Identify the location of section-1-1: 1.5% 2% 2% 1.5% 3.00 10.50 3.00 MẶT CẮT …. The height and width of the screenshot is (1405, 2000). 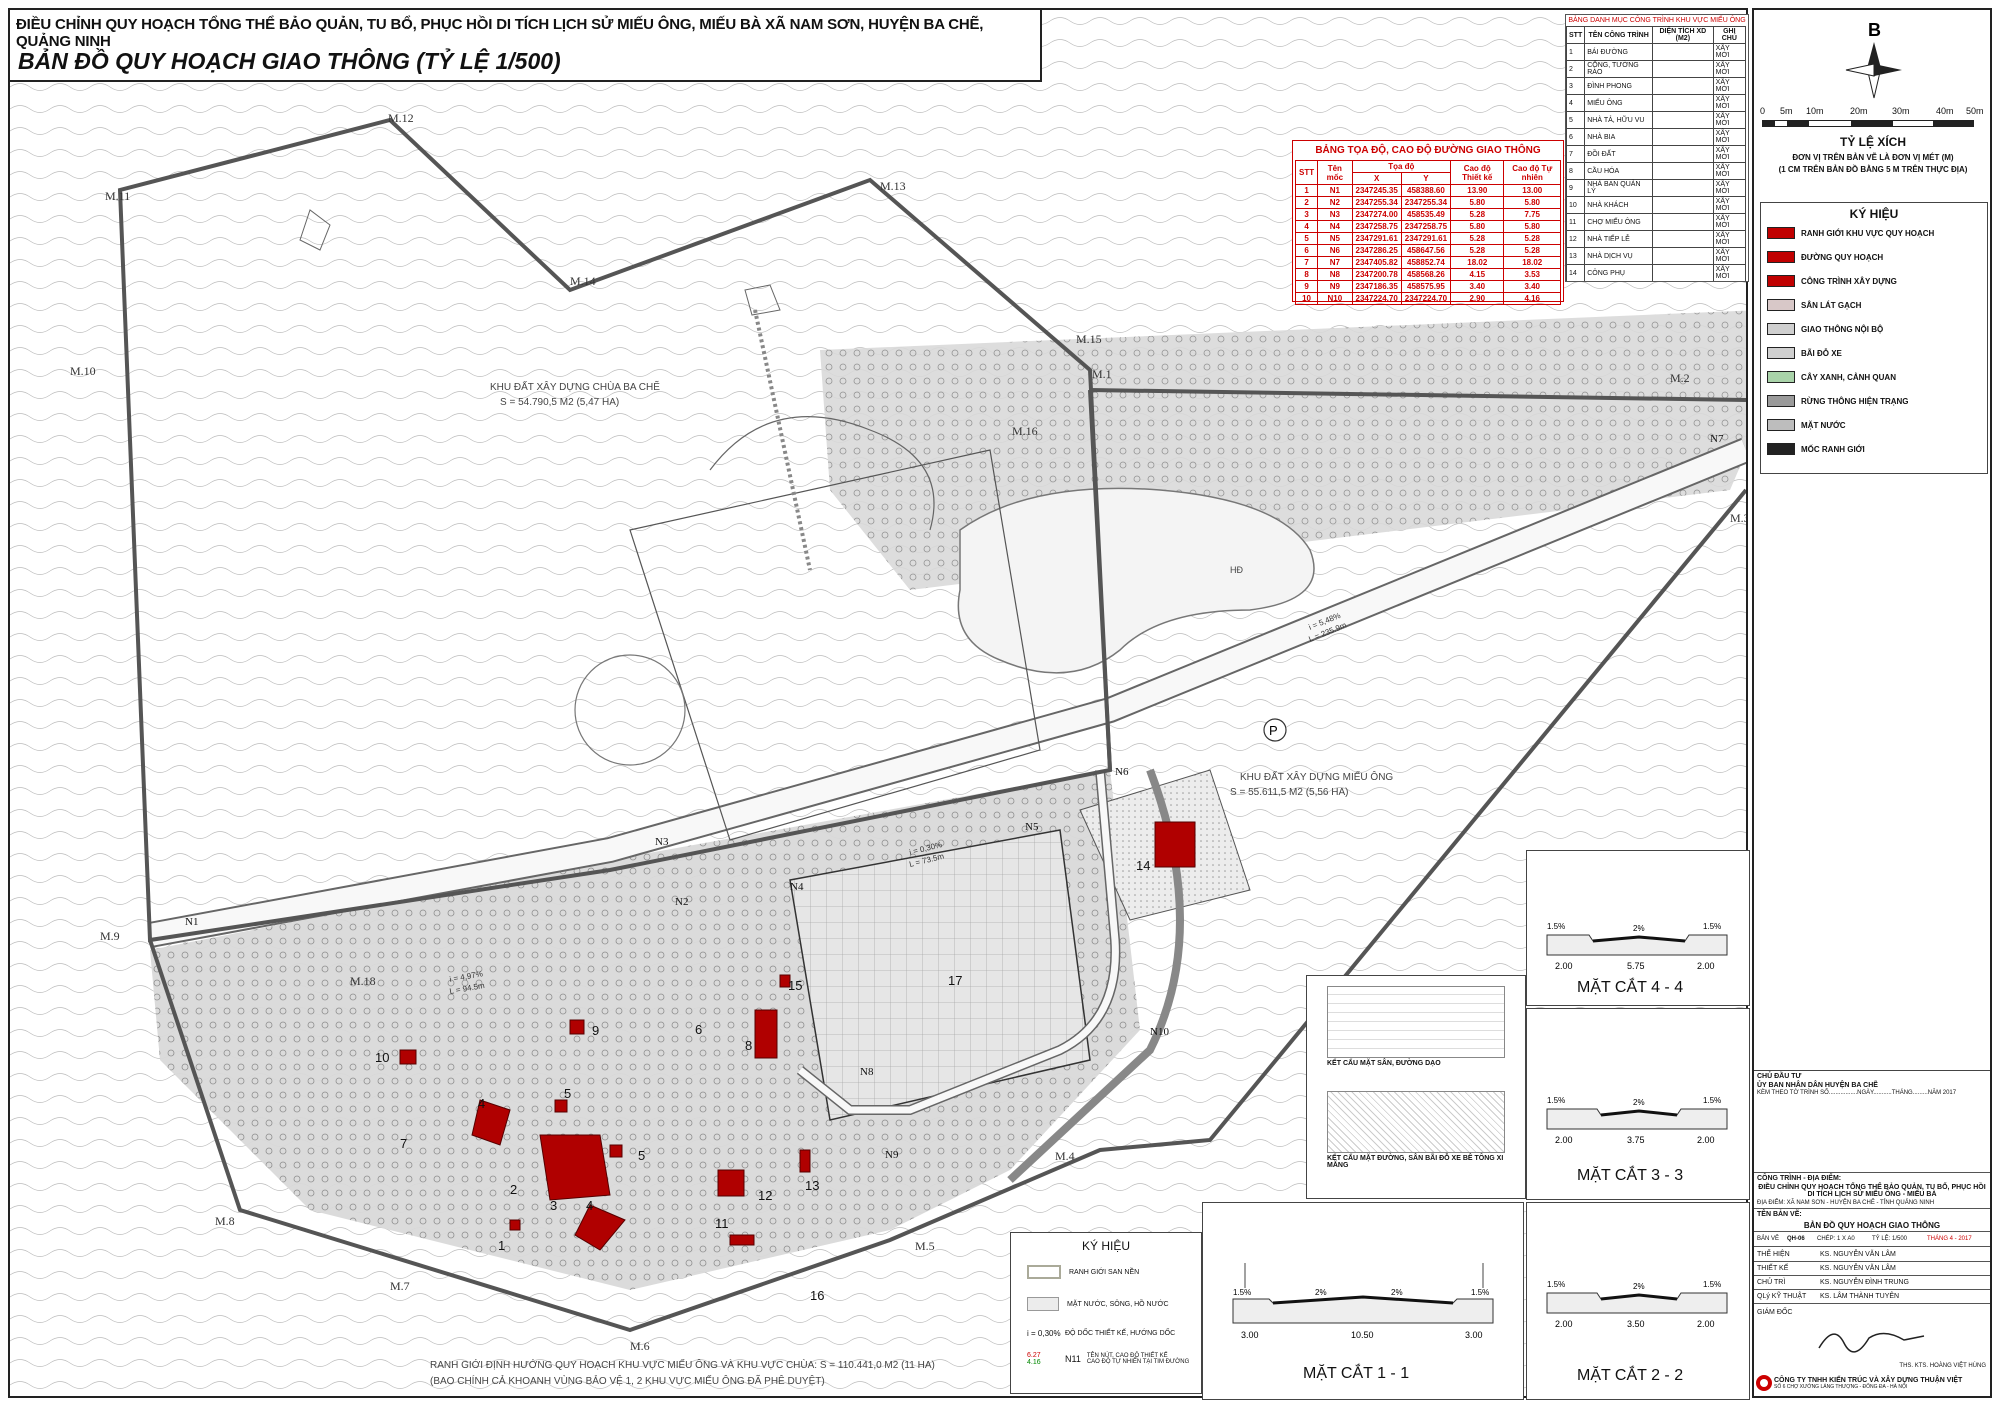
(1363, 1301).